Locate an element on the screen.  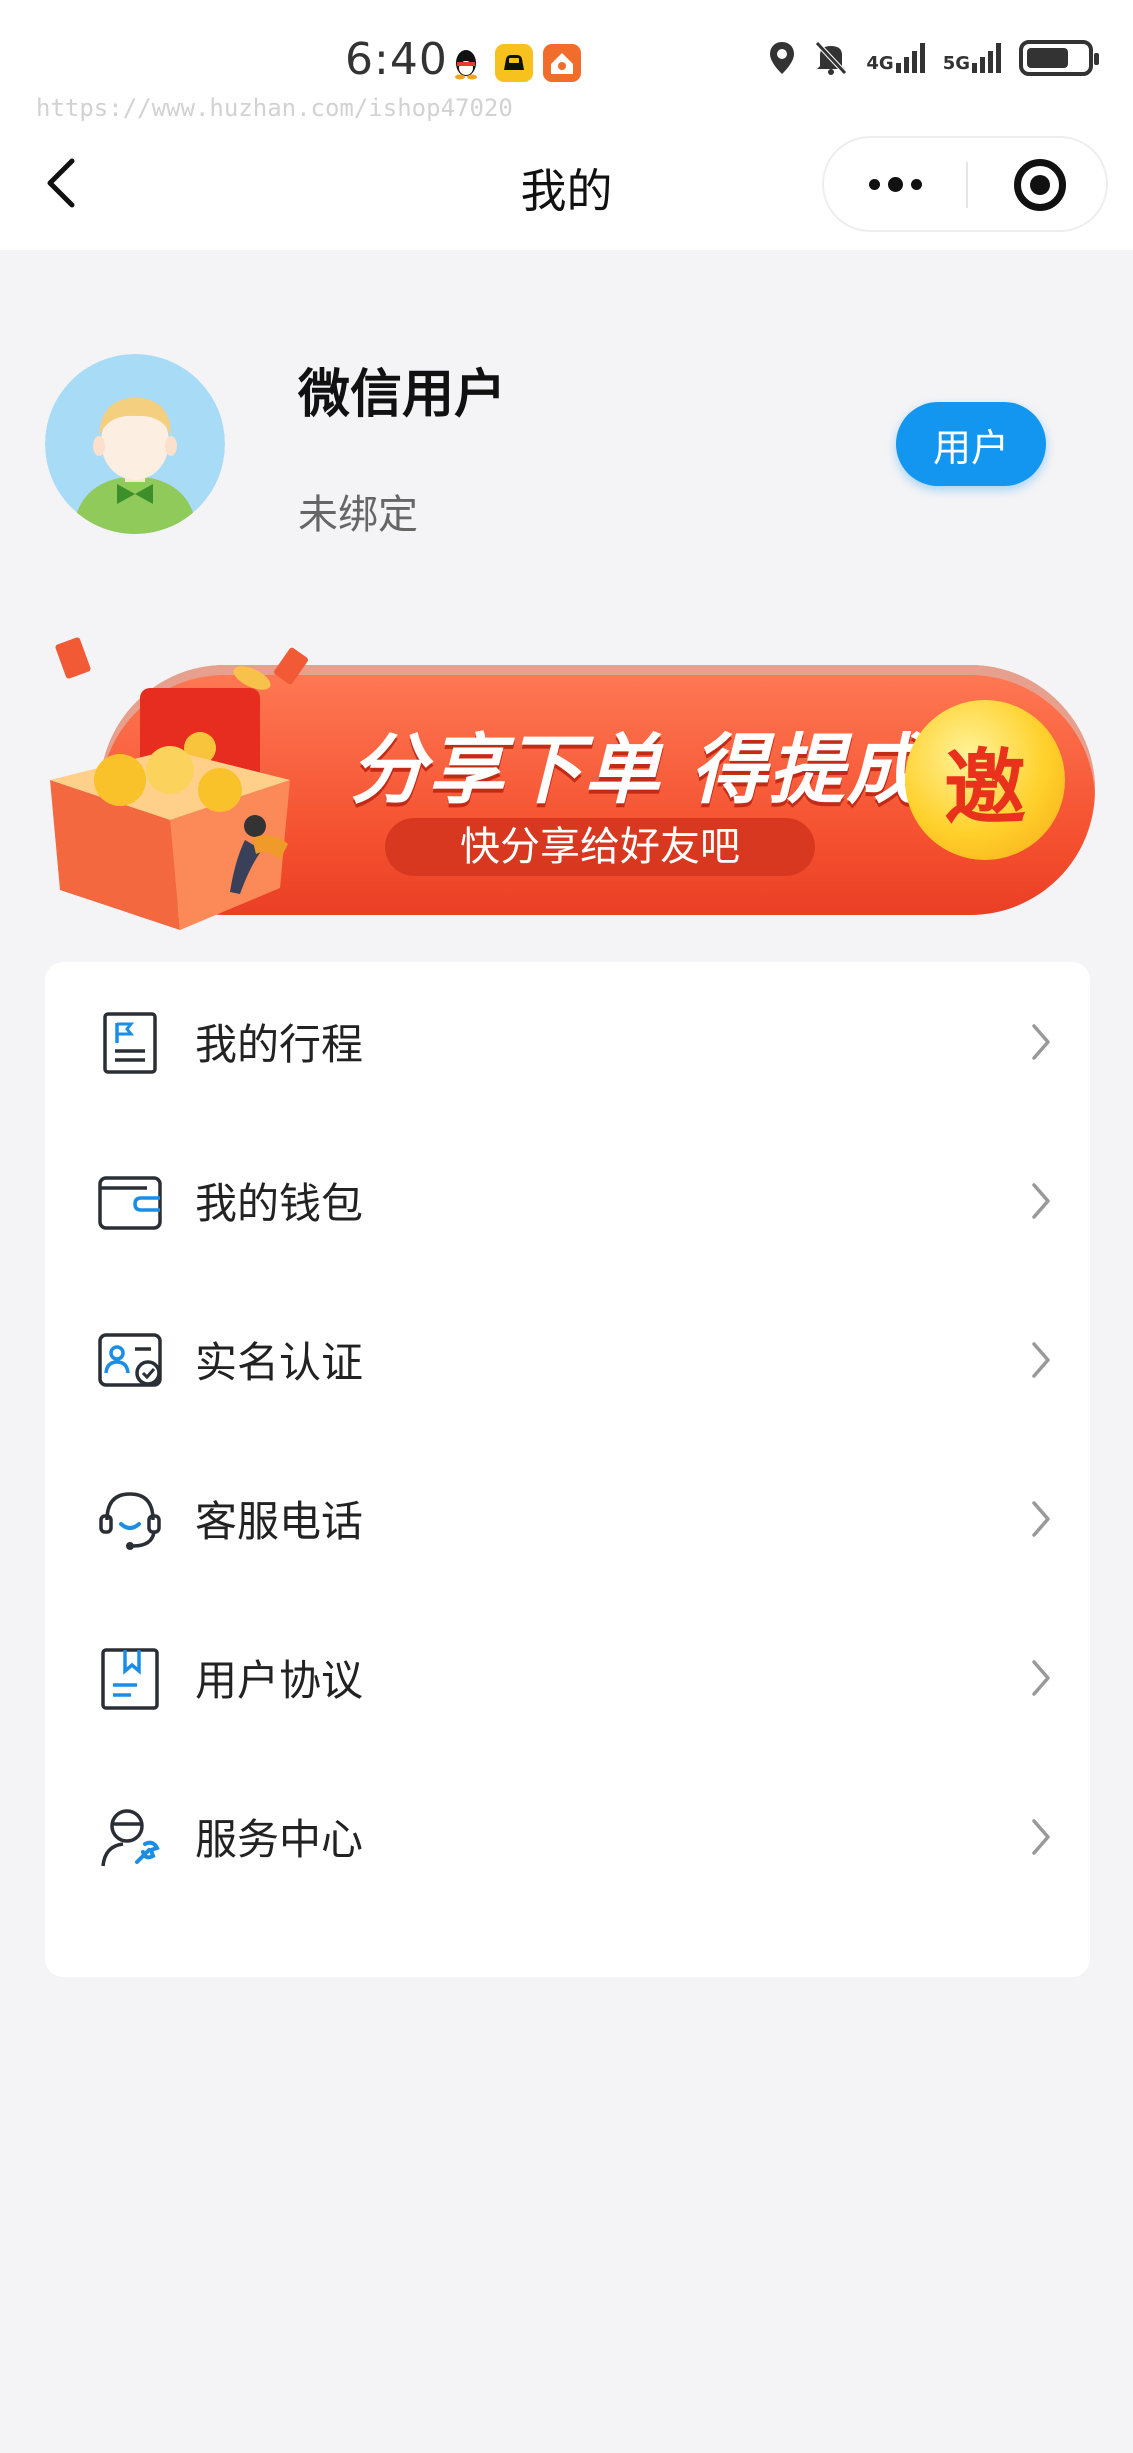
more-dots-icon is located at coordinates (895, 184).